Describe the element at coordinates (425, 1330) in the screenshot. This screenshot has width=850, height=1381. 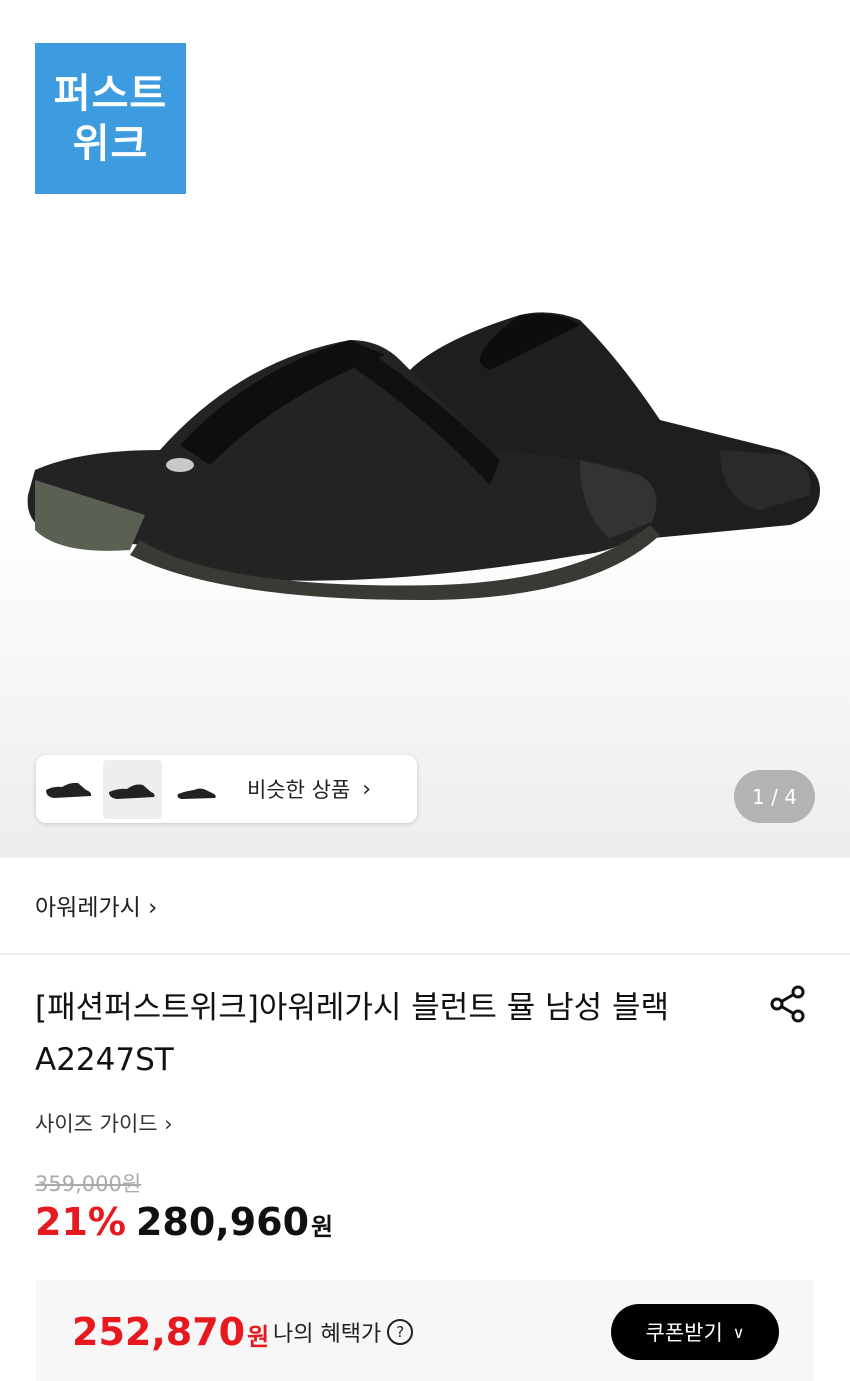
I see `benefit-price-box: 252,870원 나의 혜택가 ? 쿠폰받기 ∨` at that location.